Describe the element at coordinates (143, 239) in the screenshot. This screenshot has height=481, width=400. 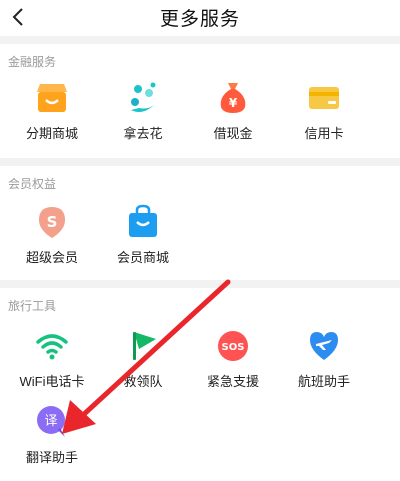
I see `service-member-mall: 会员商城` at that location.